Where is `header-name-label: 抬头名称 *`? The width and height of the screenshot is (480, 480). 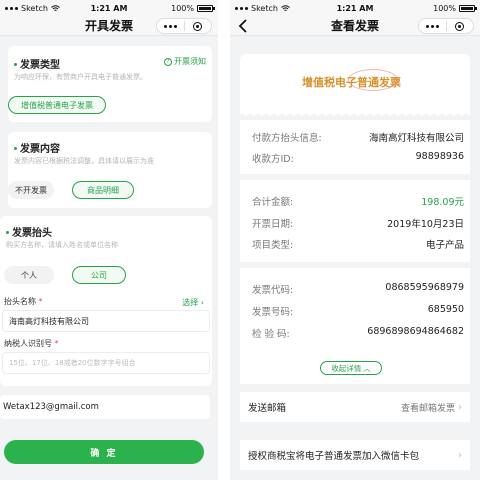 header-name-label: 抬头名称 * is located at coordinates (23, 301).